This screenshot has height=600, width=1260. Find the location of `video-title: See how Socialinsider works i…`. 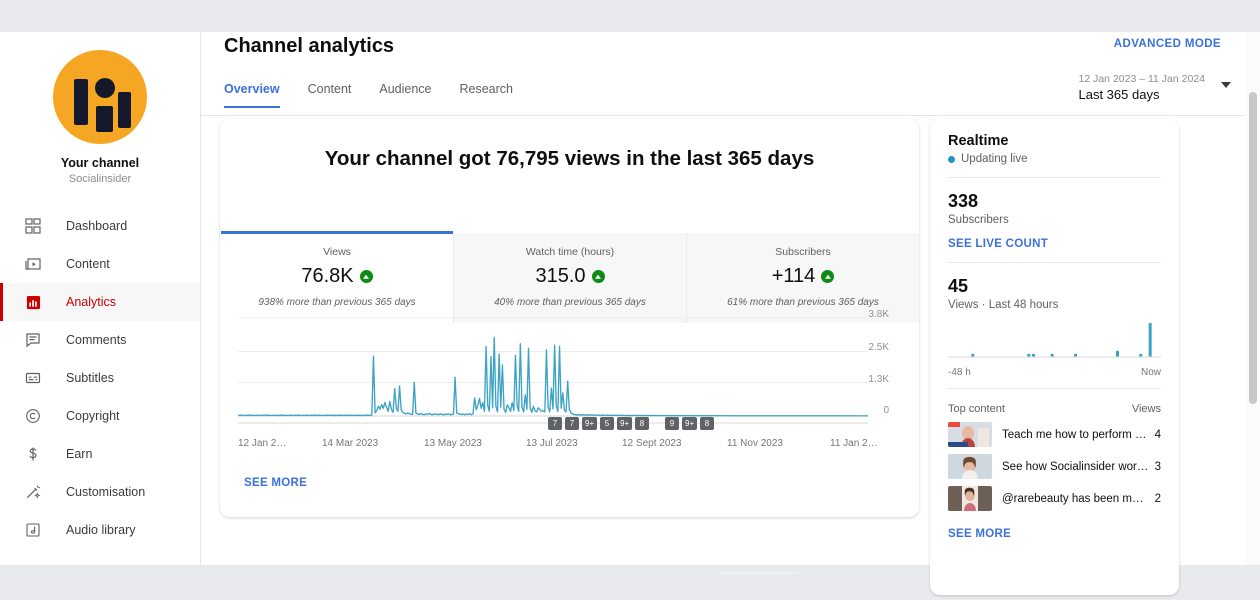

video-title: See how Socialinsider works i… is located at coordinates (1075, 466).